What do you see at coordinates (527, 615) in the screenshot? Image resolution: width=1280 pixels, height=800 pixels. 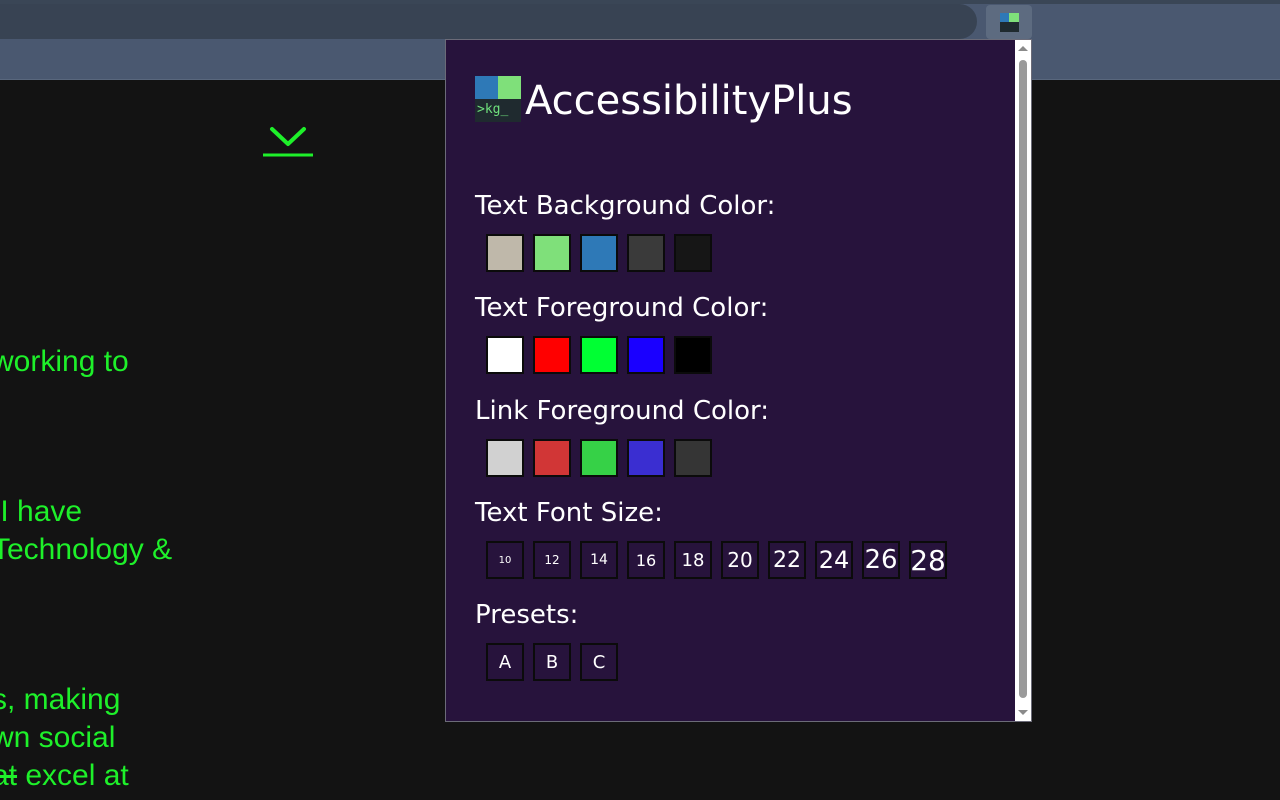 I see `presets-label: Presets:` at bounding box center [527, 615].